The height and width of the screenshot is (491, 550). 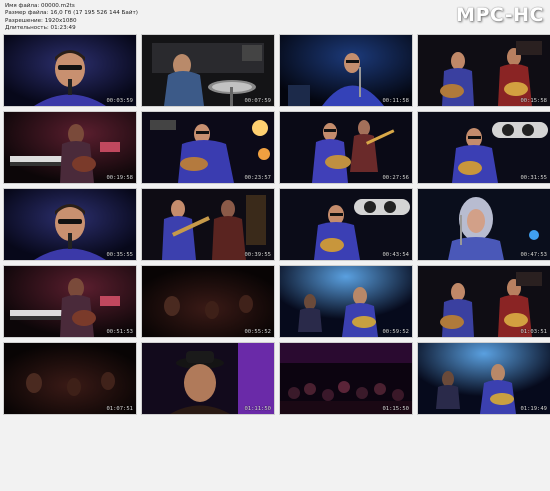 I want to click on video-thumbnail: 00:47:53, so click(x=484, y=224).